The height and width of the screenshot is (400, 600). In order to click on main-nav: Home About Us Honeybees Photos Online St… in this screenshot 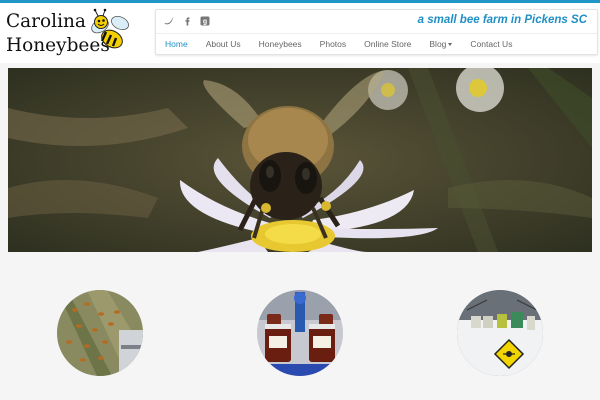, I will do `click(338, 44)`.